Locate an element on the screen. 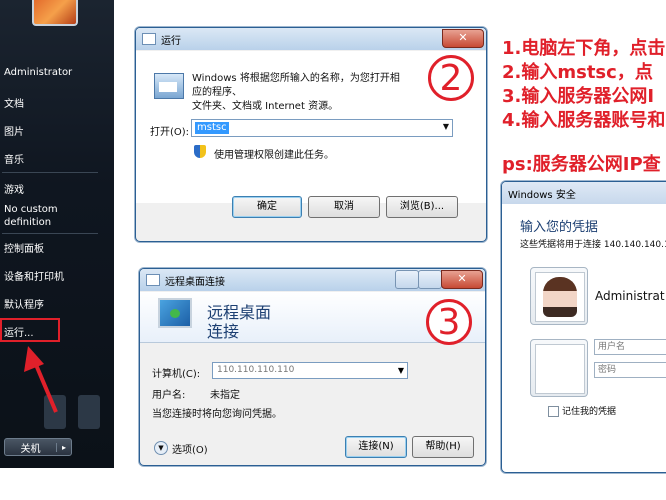  run-description-line2: 文件夹、文档或 Internet 资源。 is located at coordinates (265, 106).